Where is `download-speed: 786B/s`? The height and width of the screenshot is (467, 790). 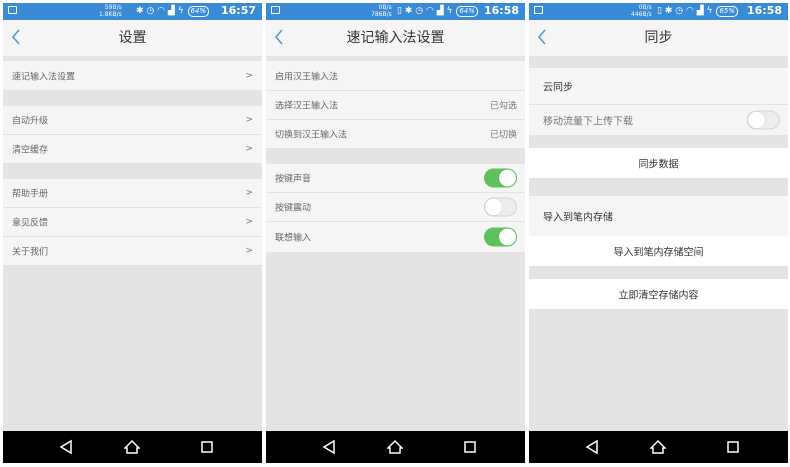
download-speed: 786B/s is located at coordinates (381, 14).